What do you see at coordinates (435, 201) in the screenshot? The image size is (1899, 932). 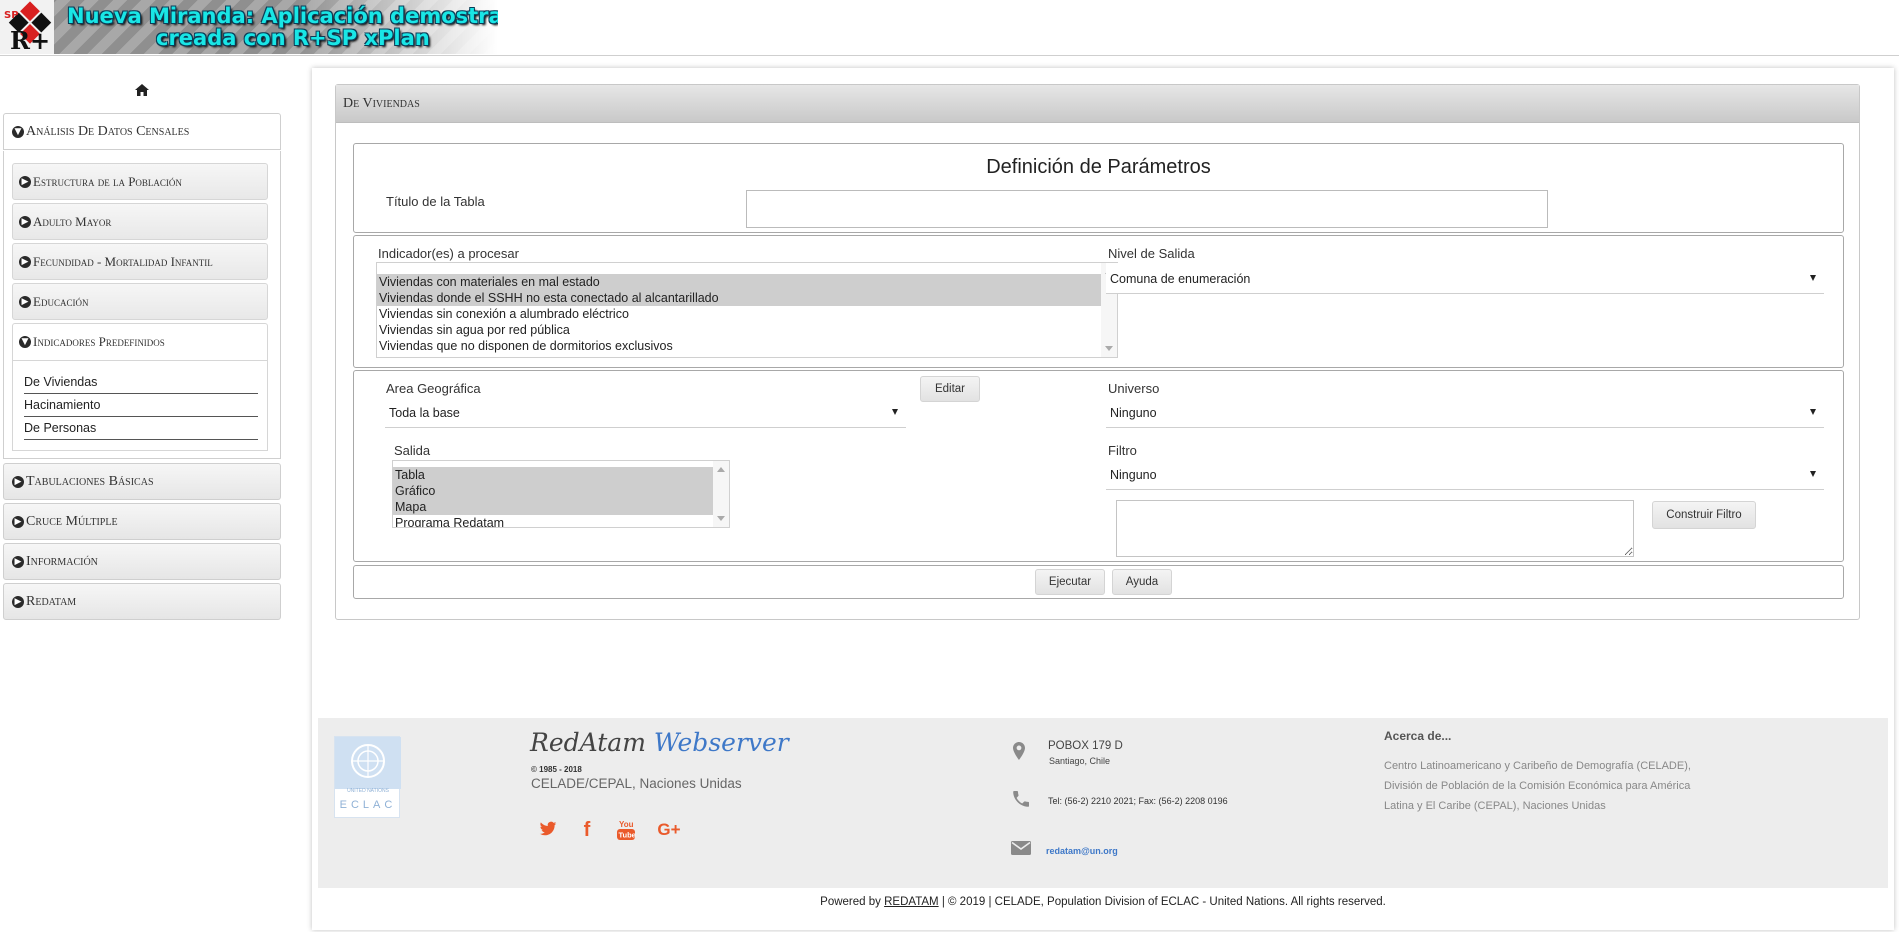 I see `table-title-label: Título de la Tabla` at bounding box center [435, 201].